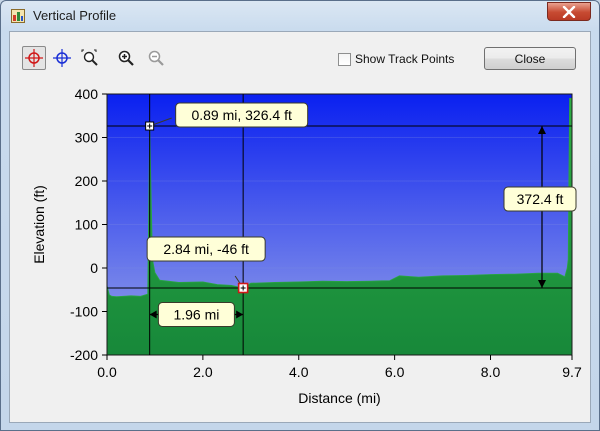 The image size is (600, 431). Describe the element at coordinates (395, 372) in the screenshot. I see `x-tick-label: 6.0` at that location.